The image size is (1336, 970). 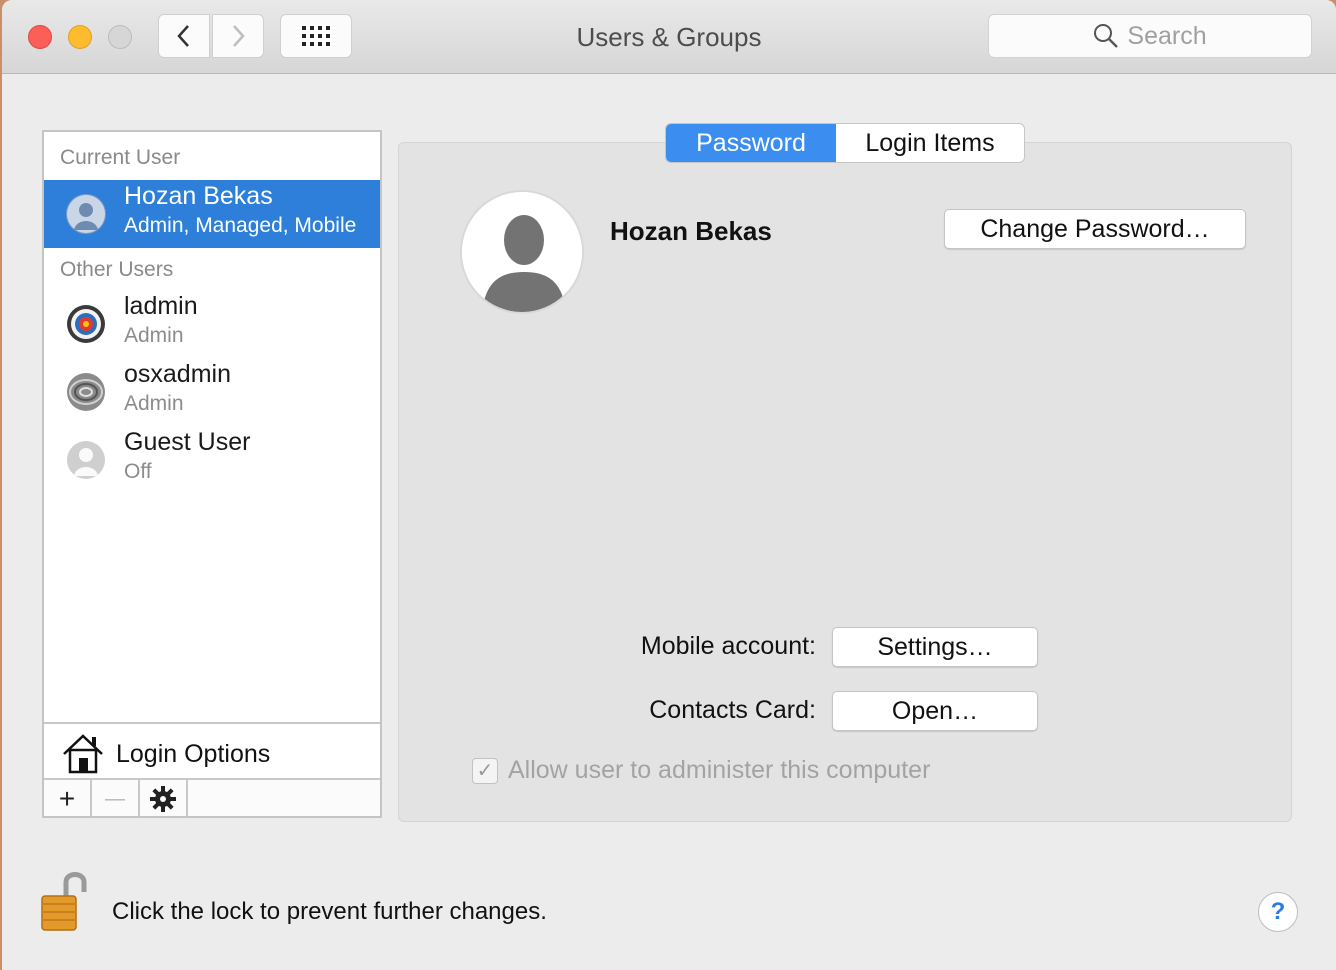 What do you see at coordinates (120, 157) in the screenshot?
I see `current-user-heading: Current User` at bounding box center [120, 157].